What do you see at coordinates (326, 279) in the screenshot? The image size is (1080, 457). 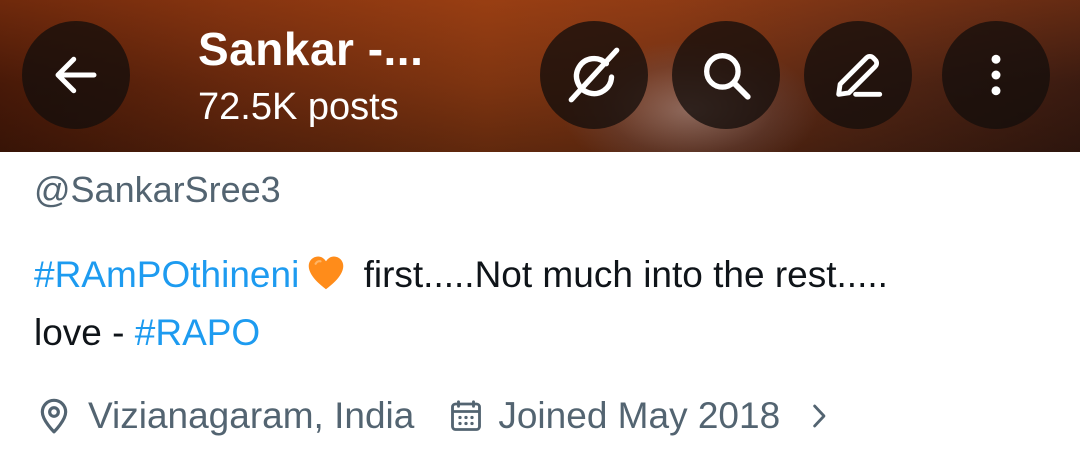 I see `orange-heart-icon` at bounding box center [326, 279].